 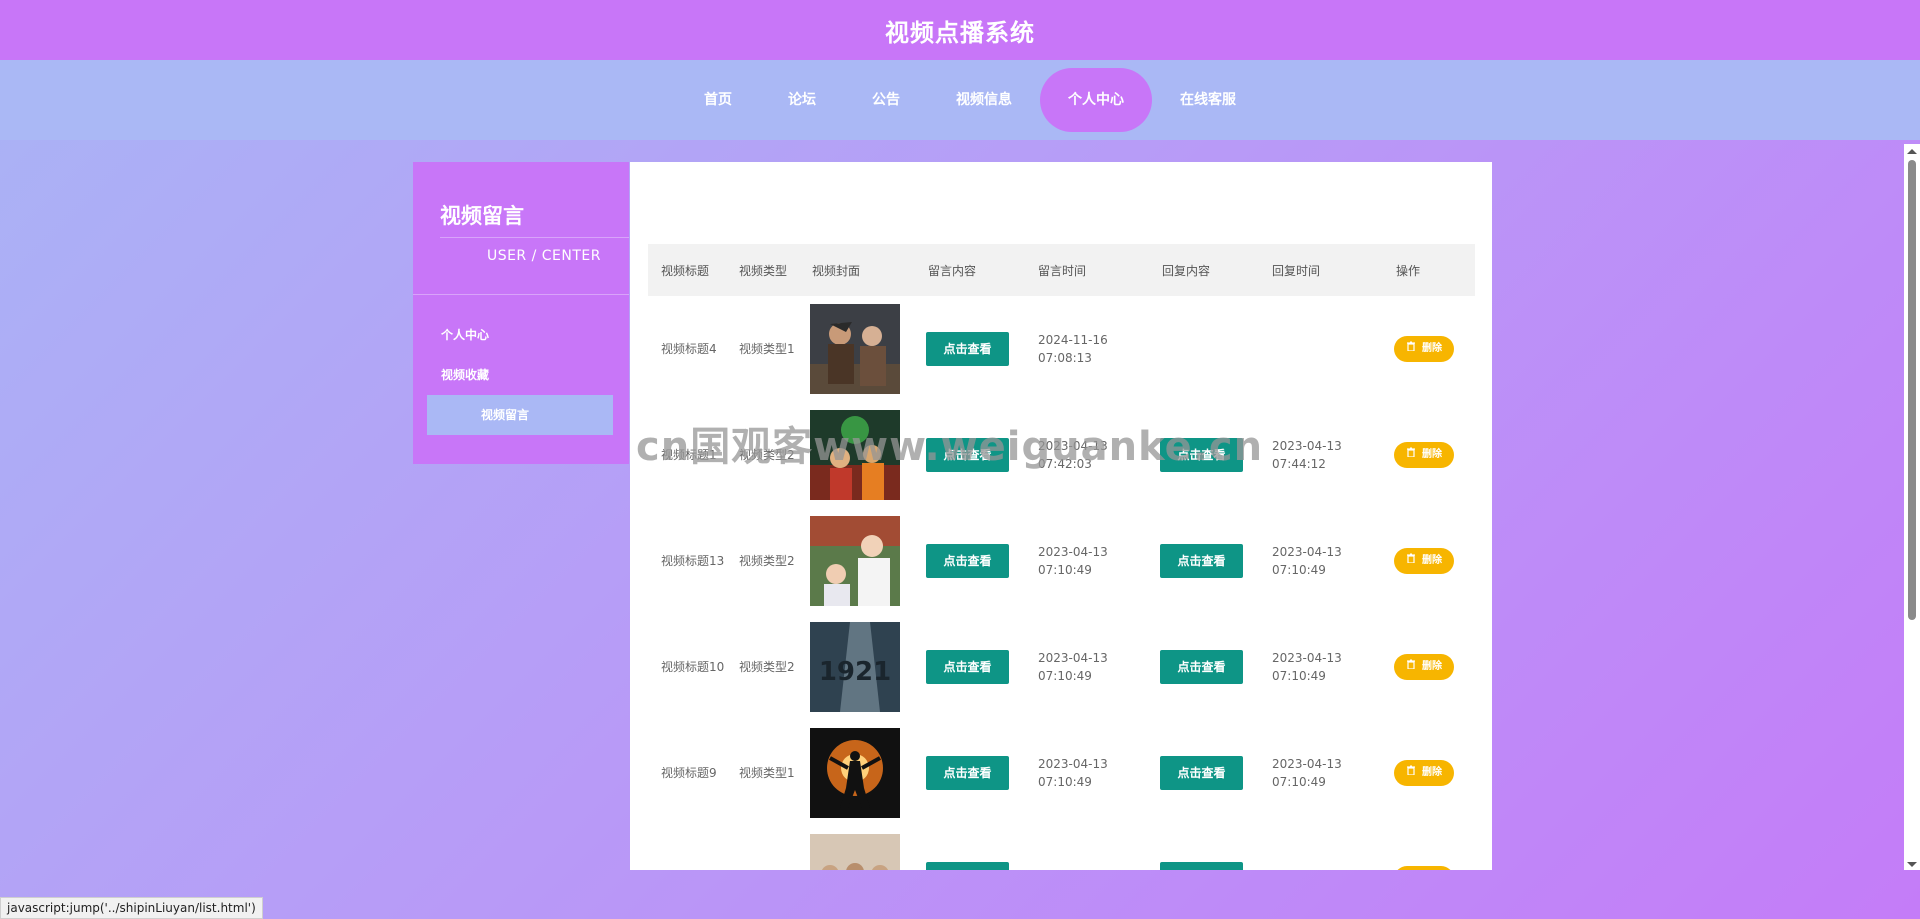 I want to click on scrollbar-thumb, so click(x=1912, y=390).